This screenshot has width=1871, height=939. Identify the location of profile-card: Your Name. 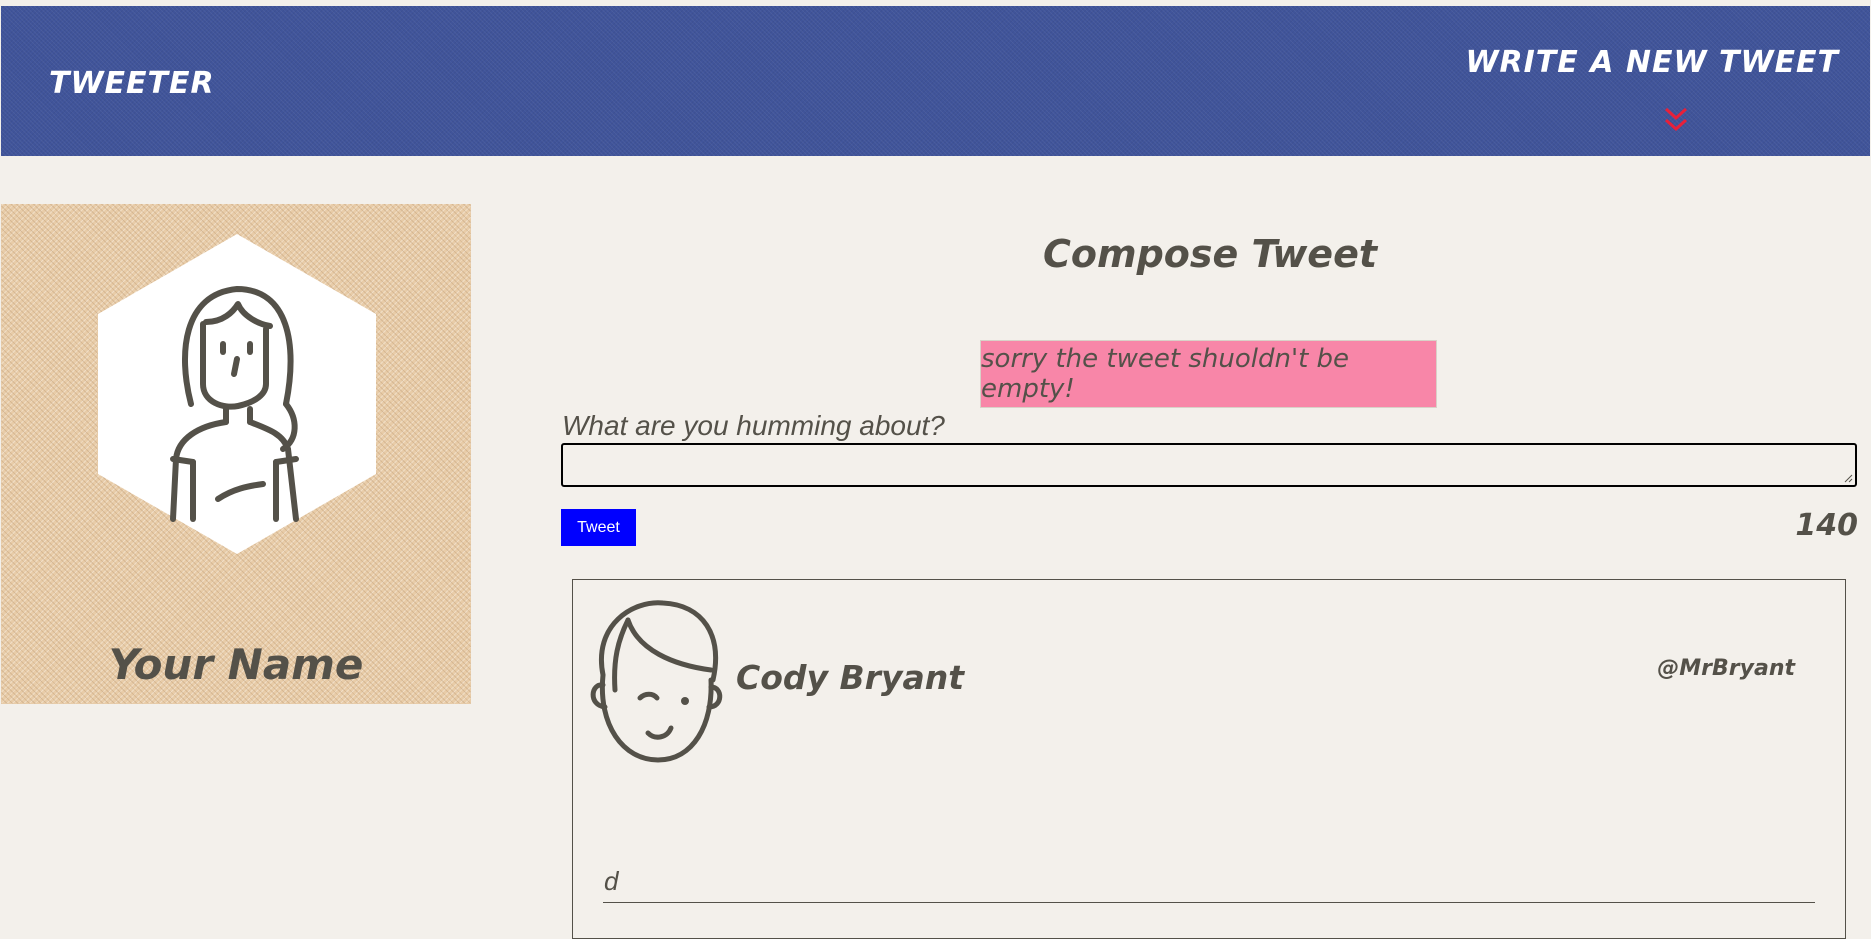
(236, 454).